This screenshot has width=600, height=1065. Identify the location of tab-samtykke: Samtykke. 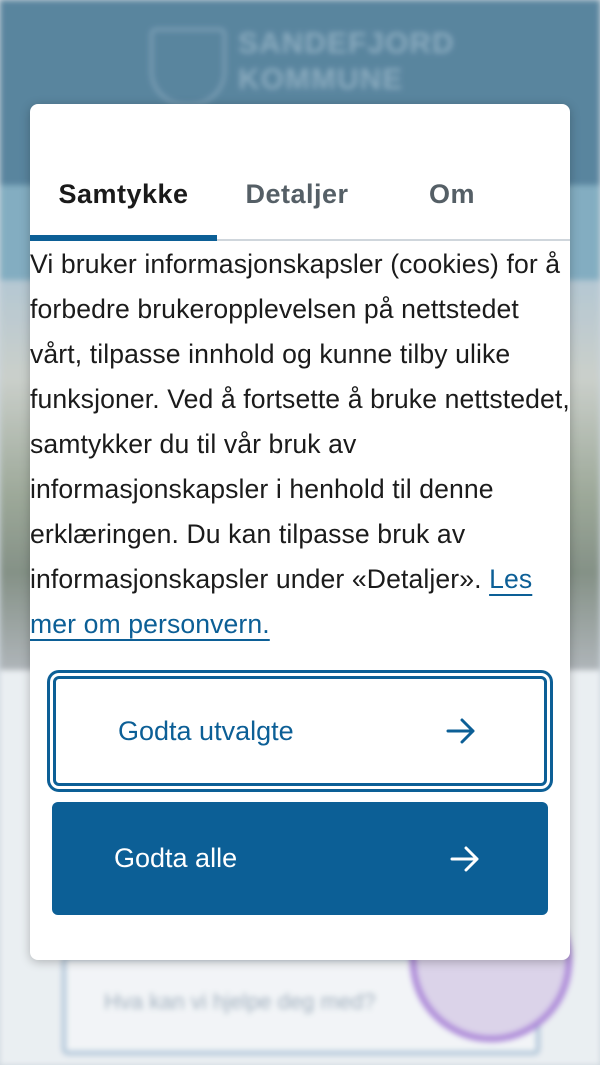
(123, 195).